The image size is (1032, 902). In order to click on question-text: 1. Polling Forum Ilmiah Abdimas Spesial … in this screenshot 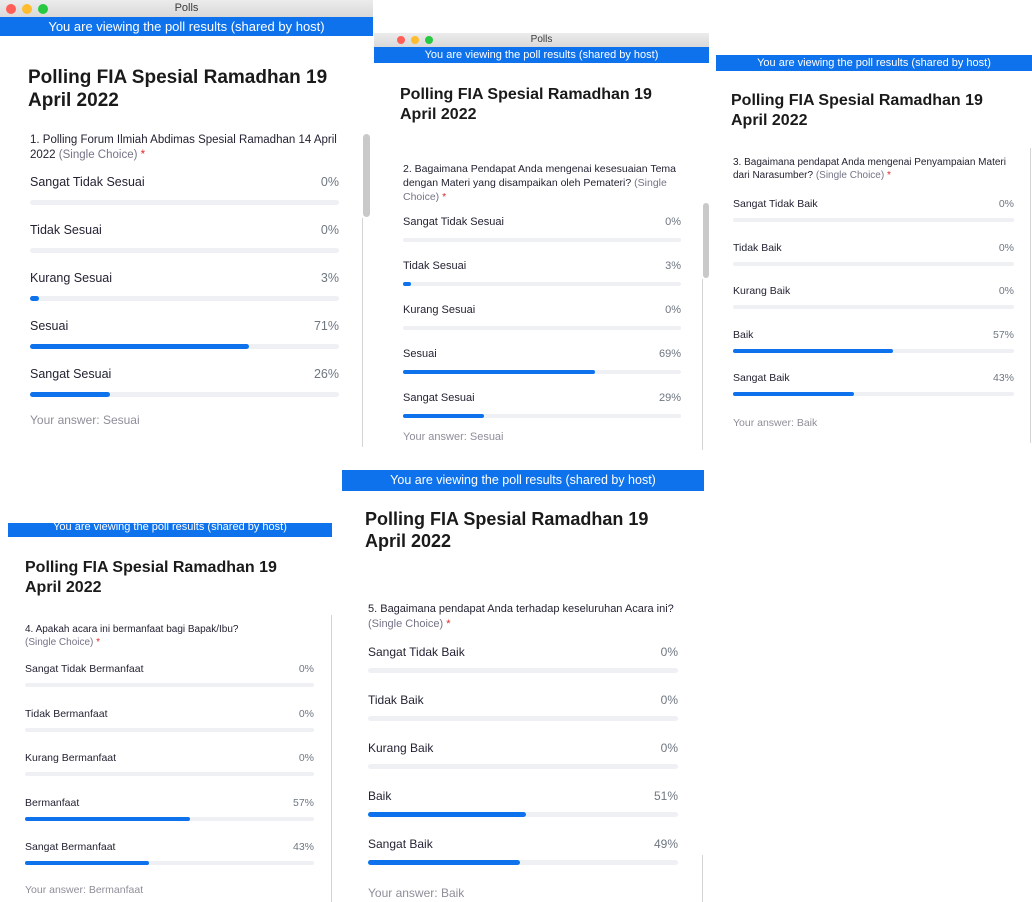, I will do `click(183, 148)`.